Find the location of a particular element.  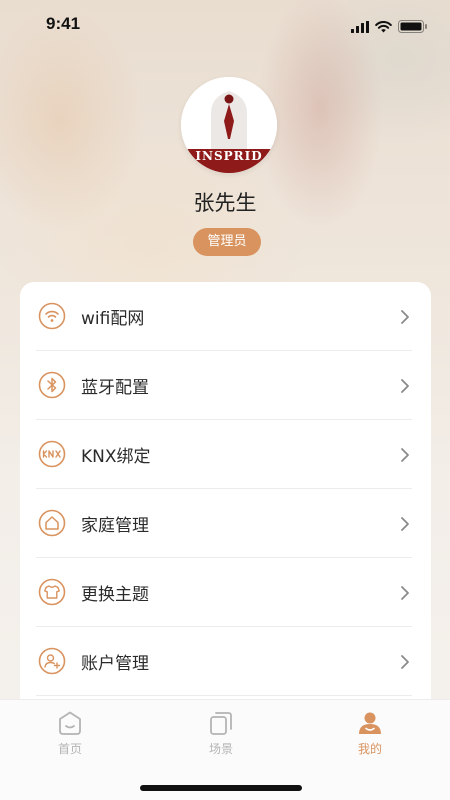

knx-icon is located at coordinates (52, 454).